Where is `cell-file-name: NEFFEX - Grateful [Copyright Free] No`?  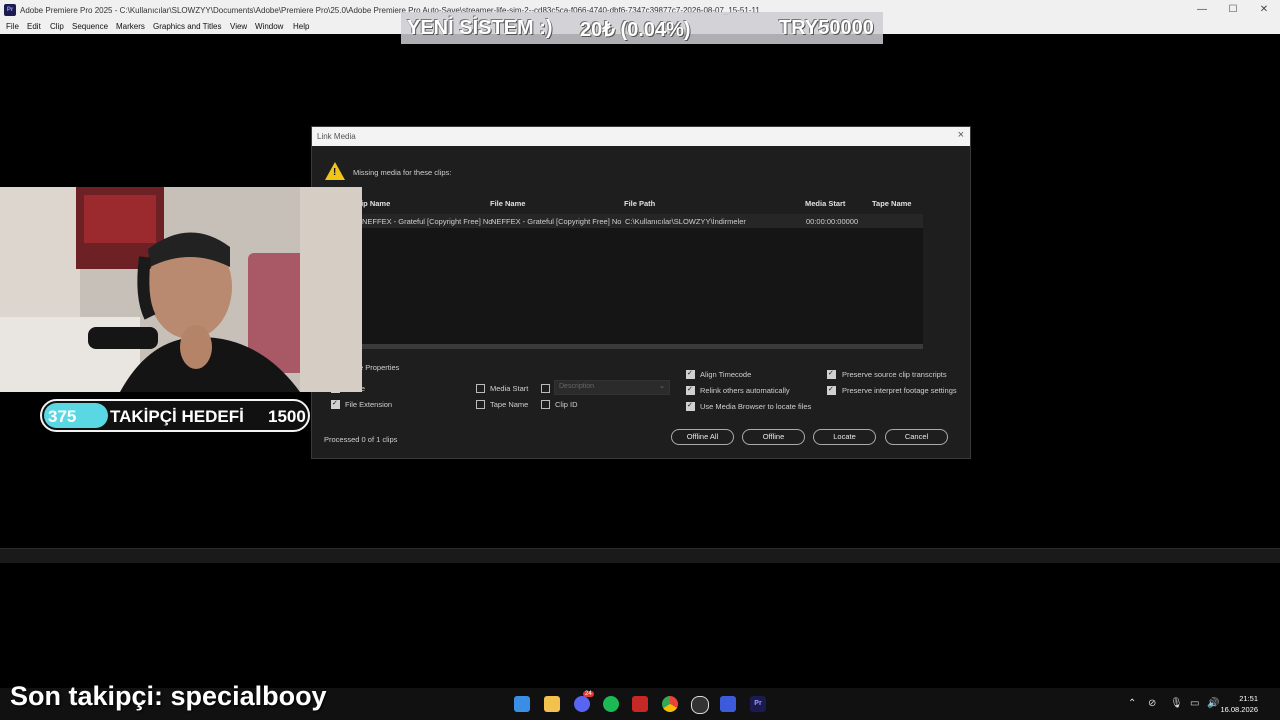 cell-file-name: NEFFEX - Grateful [Copyright Free] No is located at coordinates (556, 221).